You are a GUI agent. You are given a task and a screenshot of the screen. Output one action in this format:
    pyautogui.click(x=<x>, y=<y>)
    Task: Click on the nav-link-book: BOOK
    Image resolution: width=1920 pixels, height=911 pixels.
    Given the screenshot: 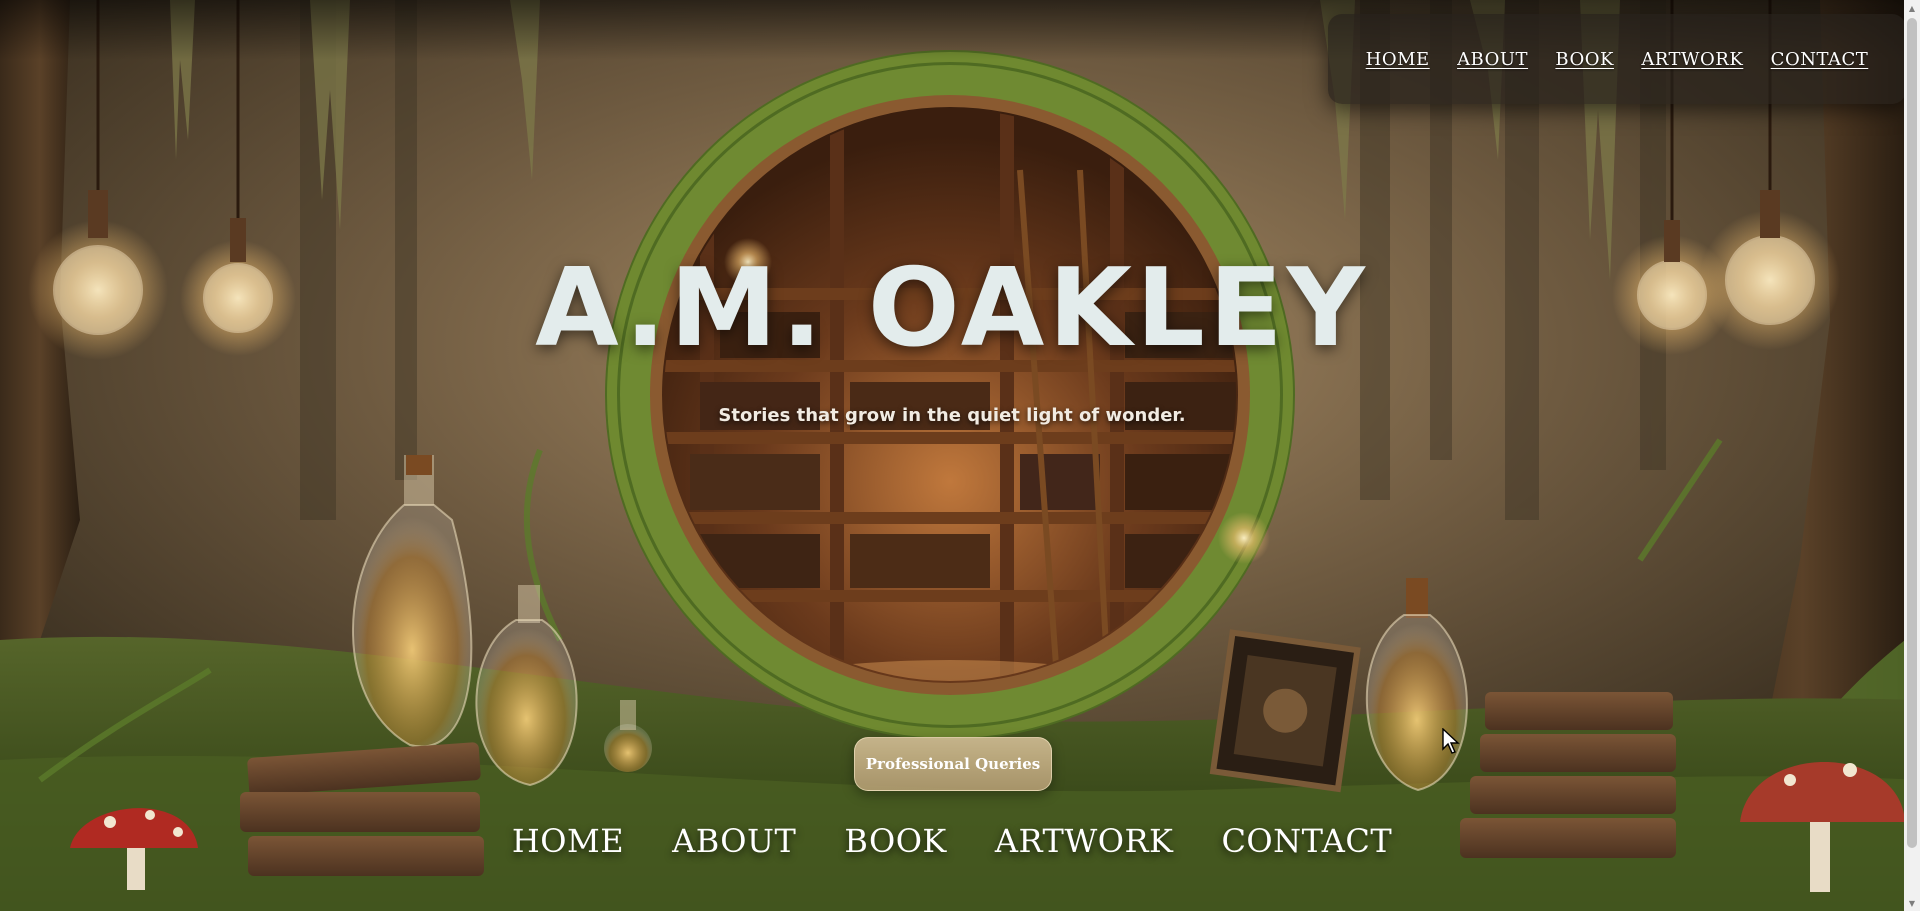 What is the action you would take?
    pyautogui.click(x=1584, y=59)
    